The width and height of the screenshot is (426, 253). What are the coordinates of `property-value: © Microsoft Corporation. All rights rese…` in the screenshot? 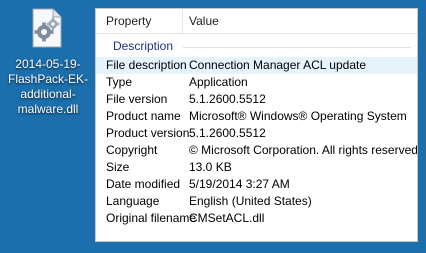 It's located at (303, 150).